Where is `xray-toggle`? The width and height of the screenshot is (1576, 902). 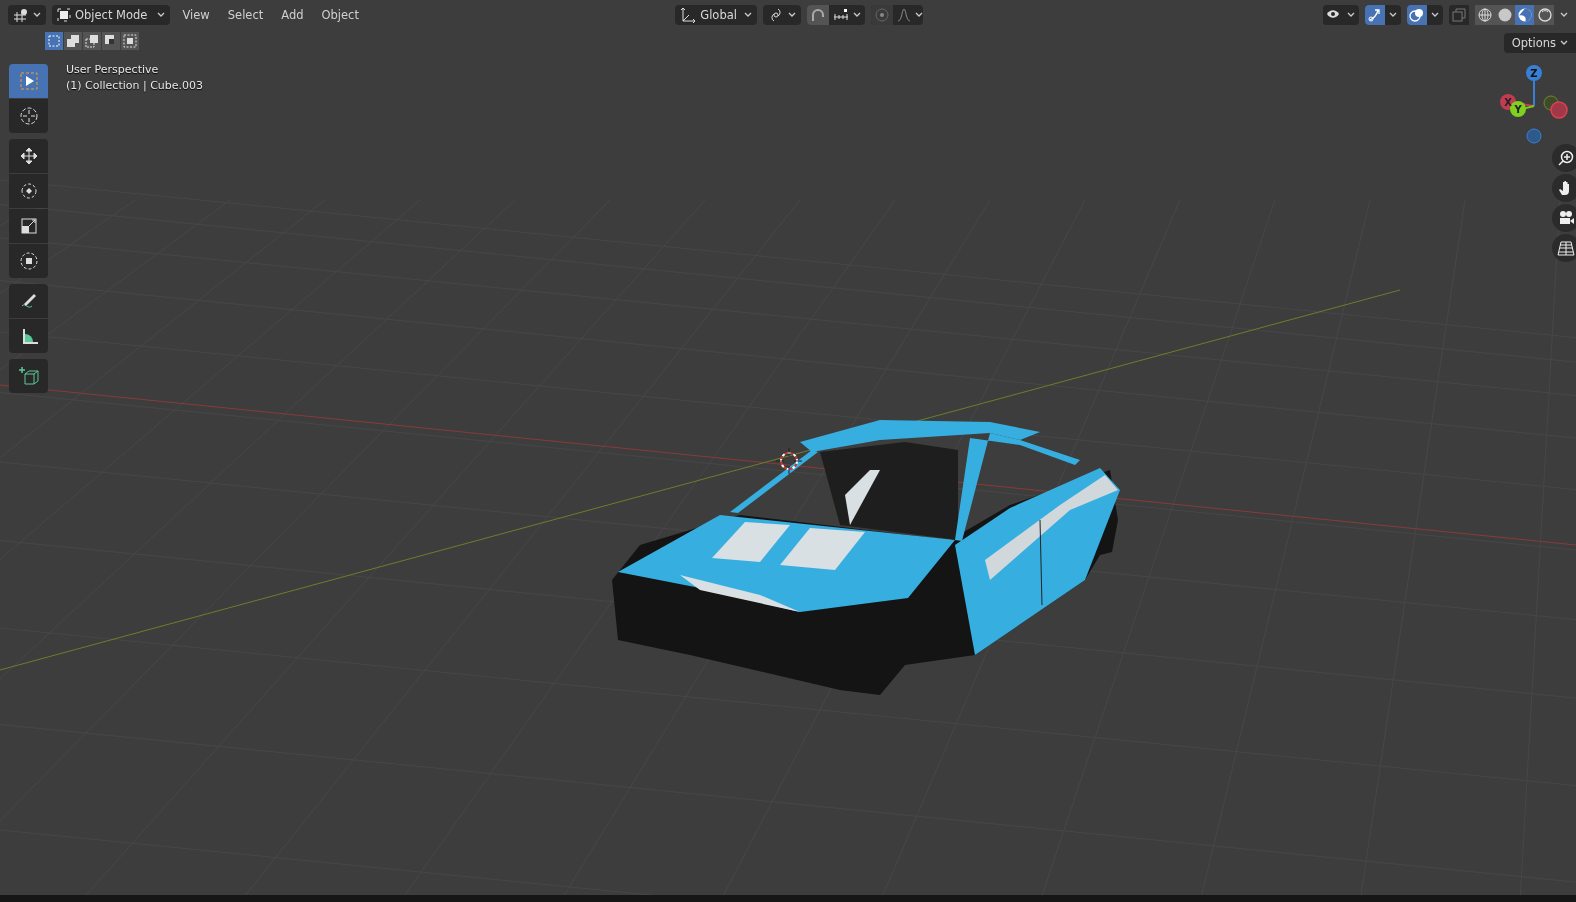 xray-toggle is located at coordinates (1459, 15).